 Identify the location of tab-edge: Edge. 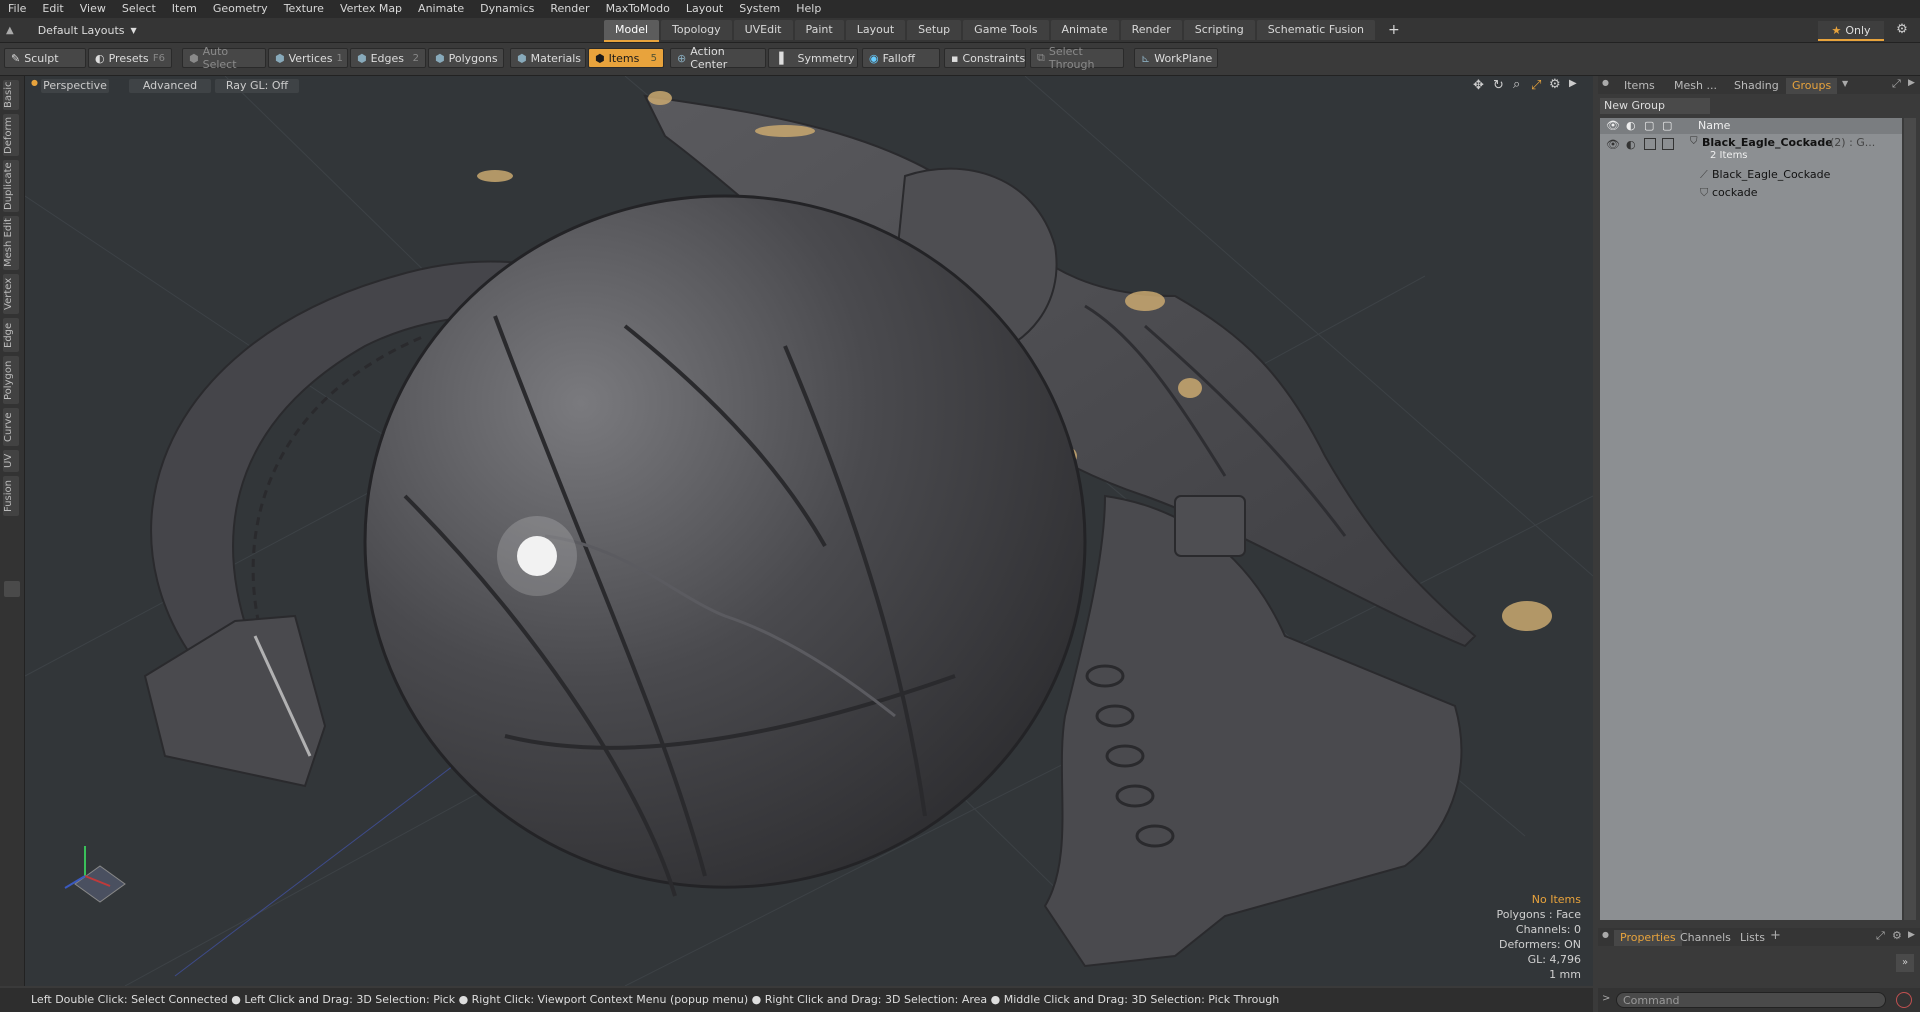
(11, 335).